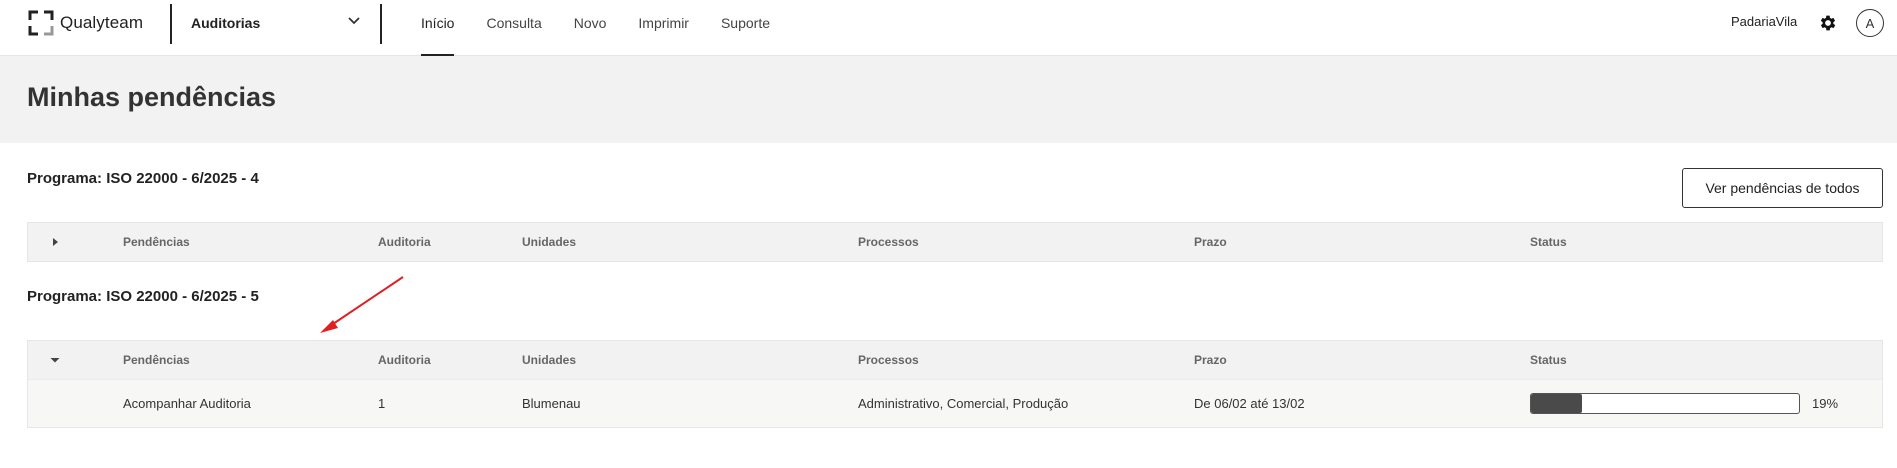 The image size is (1897, 468). Describe the element at coordinates (513, 28) in the screenshot. I see `nav-consulta: Consulta` at that location.